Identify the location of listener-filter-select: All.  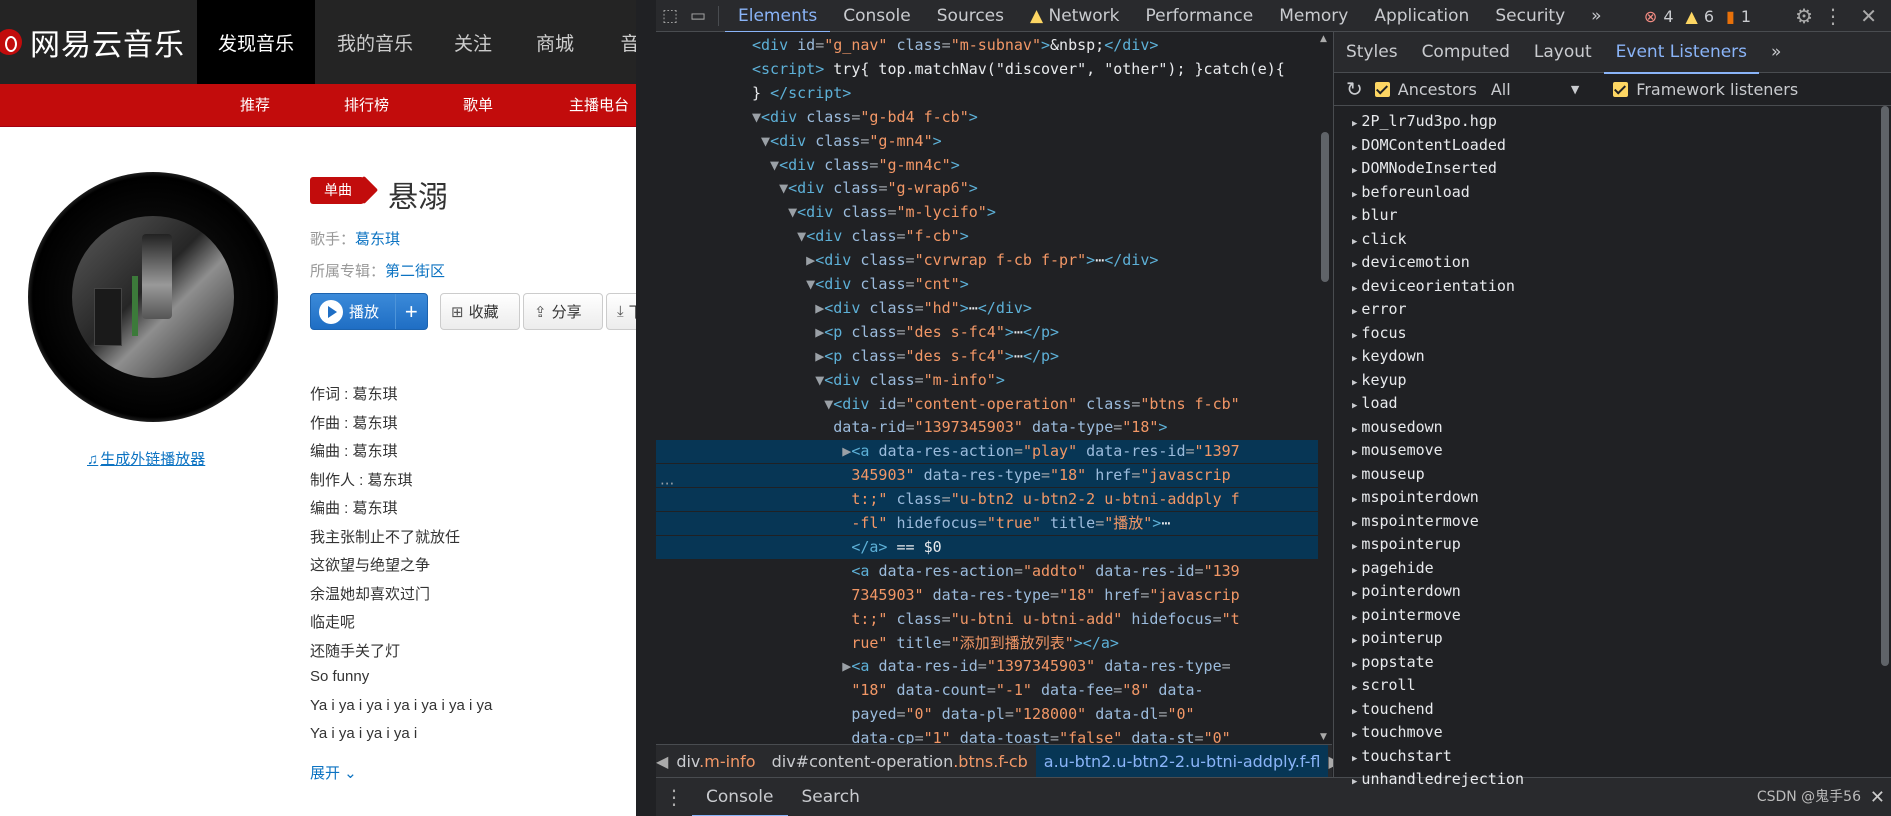
(1531, 89).